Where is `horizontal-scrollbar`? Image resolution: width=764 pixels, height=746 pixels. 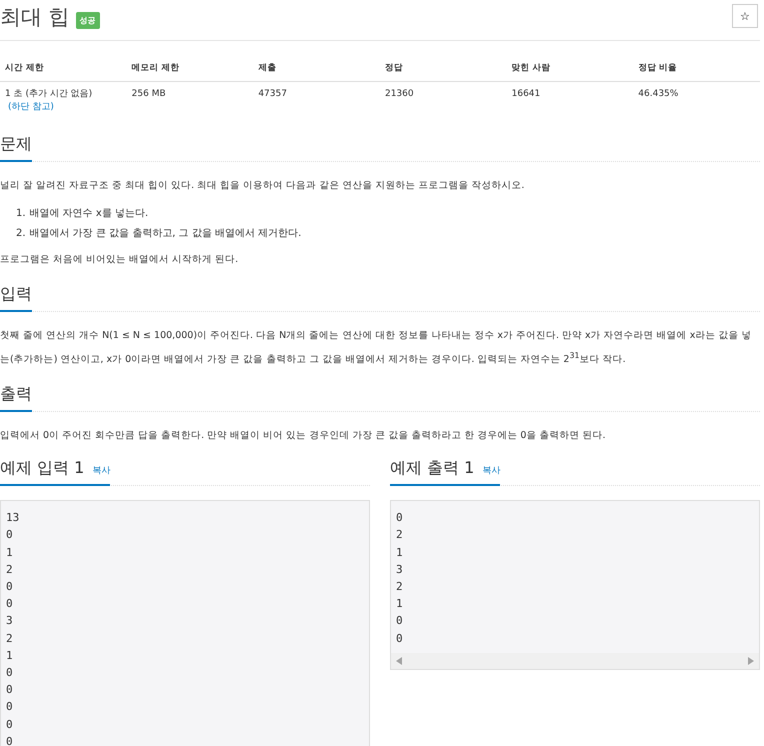 horizontal-scrollbar is located at coordinates (575, 660).